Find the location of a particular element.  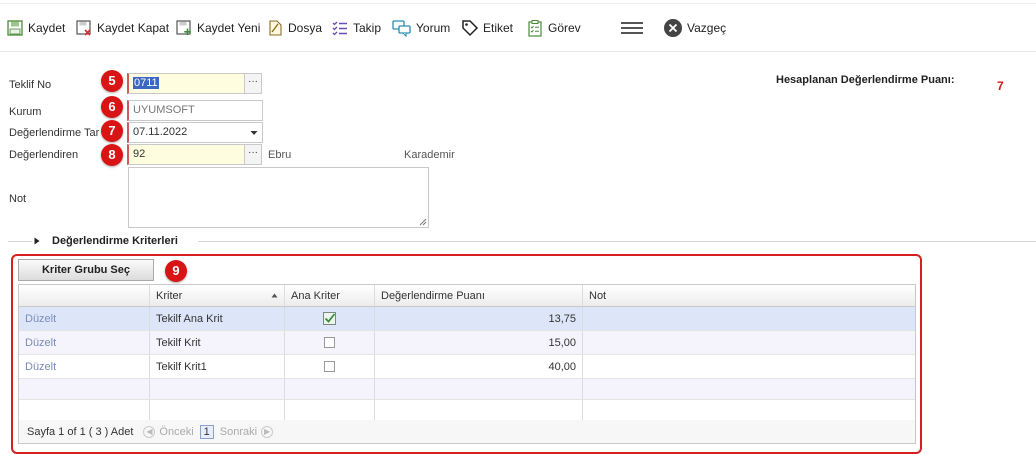

follow-button: Takip is located at coordinates (356, 28).